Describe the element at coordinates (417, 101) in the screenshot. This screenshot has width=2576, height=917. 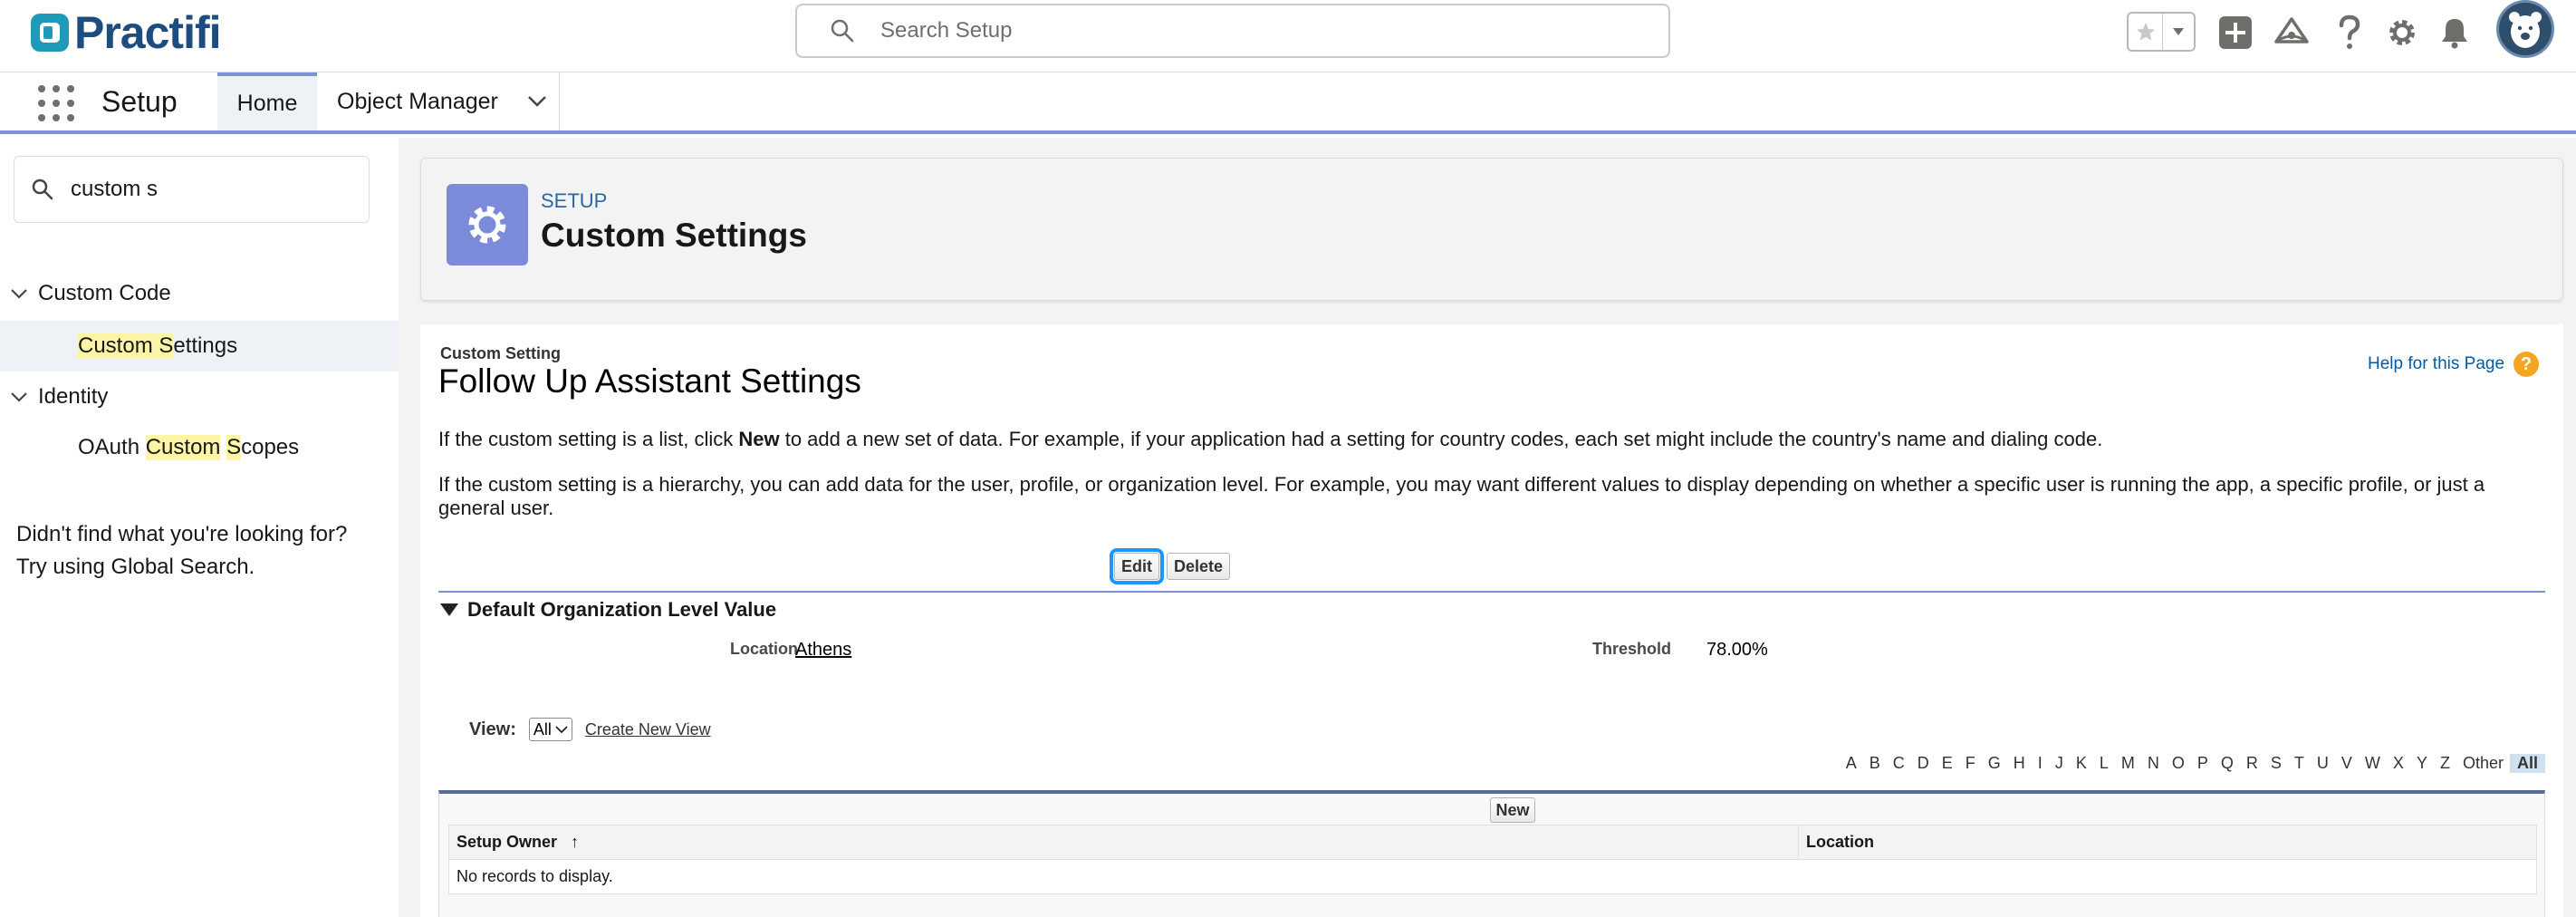
I see `tab-object-manager-label: Object Manager` at that location.